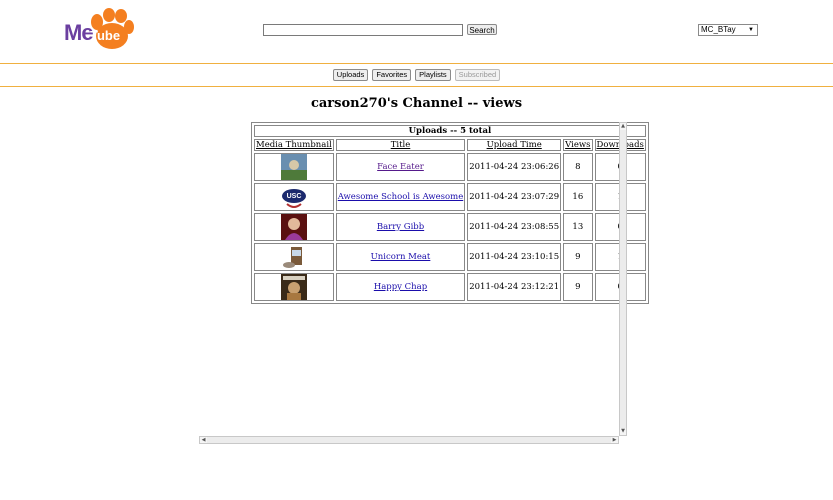 Image resolution: width=833 pixels, height=500 pixels. I want to click on table-caption: Uploads -- 5 total, so click(450, 131).